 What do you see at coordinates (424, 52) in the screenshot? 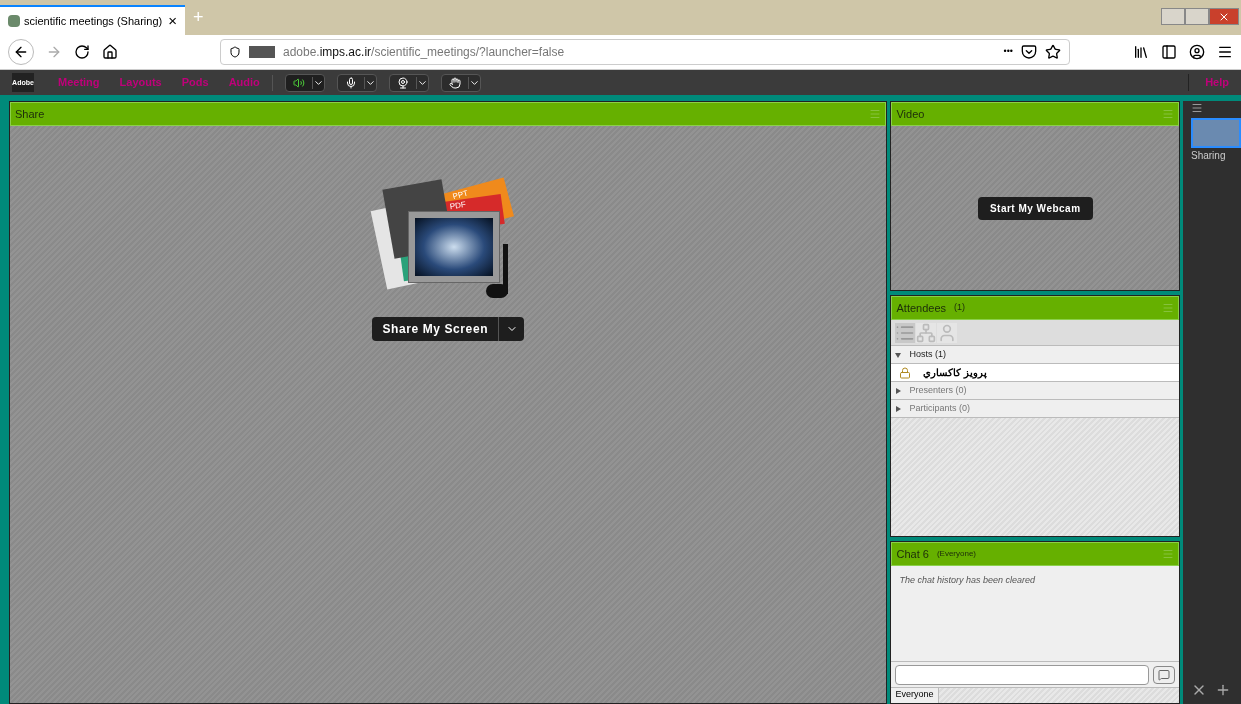
I see `url-text: adobe.imps.ac.ir/scientific_meetings/?launcher=false` at bounding box center [424, 52].